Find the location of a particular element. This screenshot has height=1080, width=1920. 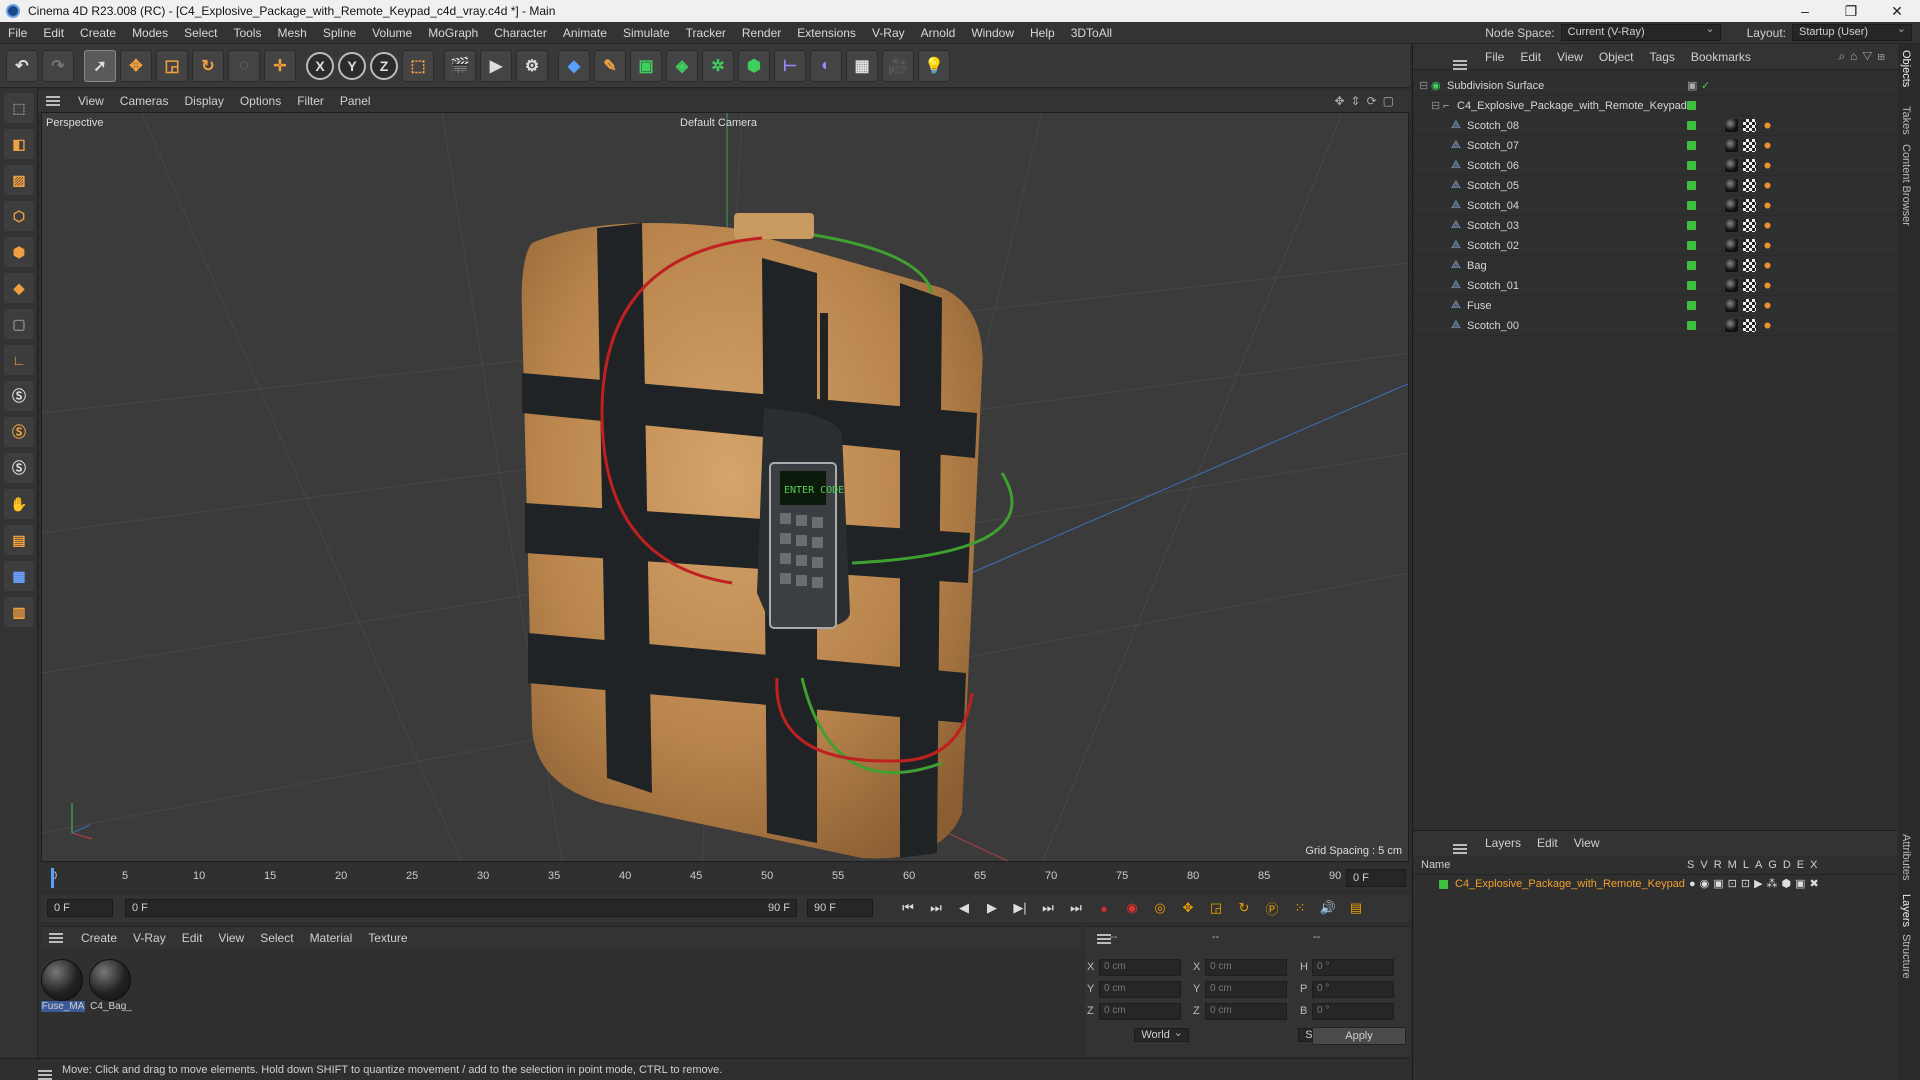

menu-help: Help is located at coordinates (1042, 33).